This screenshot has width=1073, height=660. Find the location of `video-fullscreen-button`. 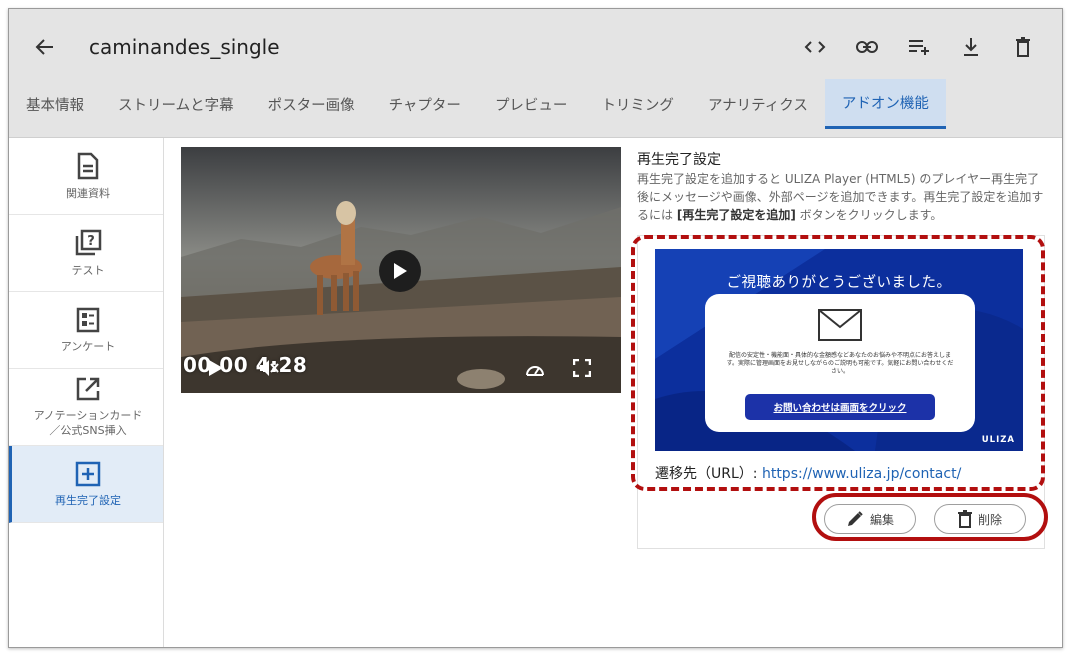

video-fullscreen-button is located at coordinates (582, 369).